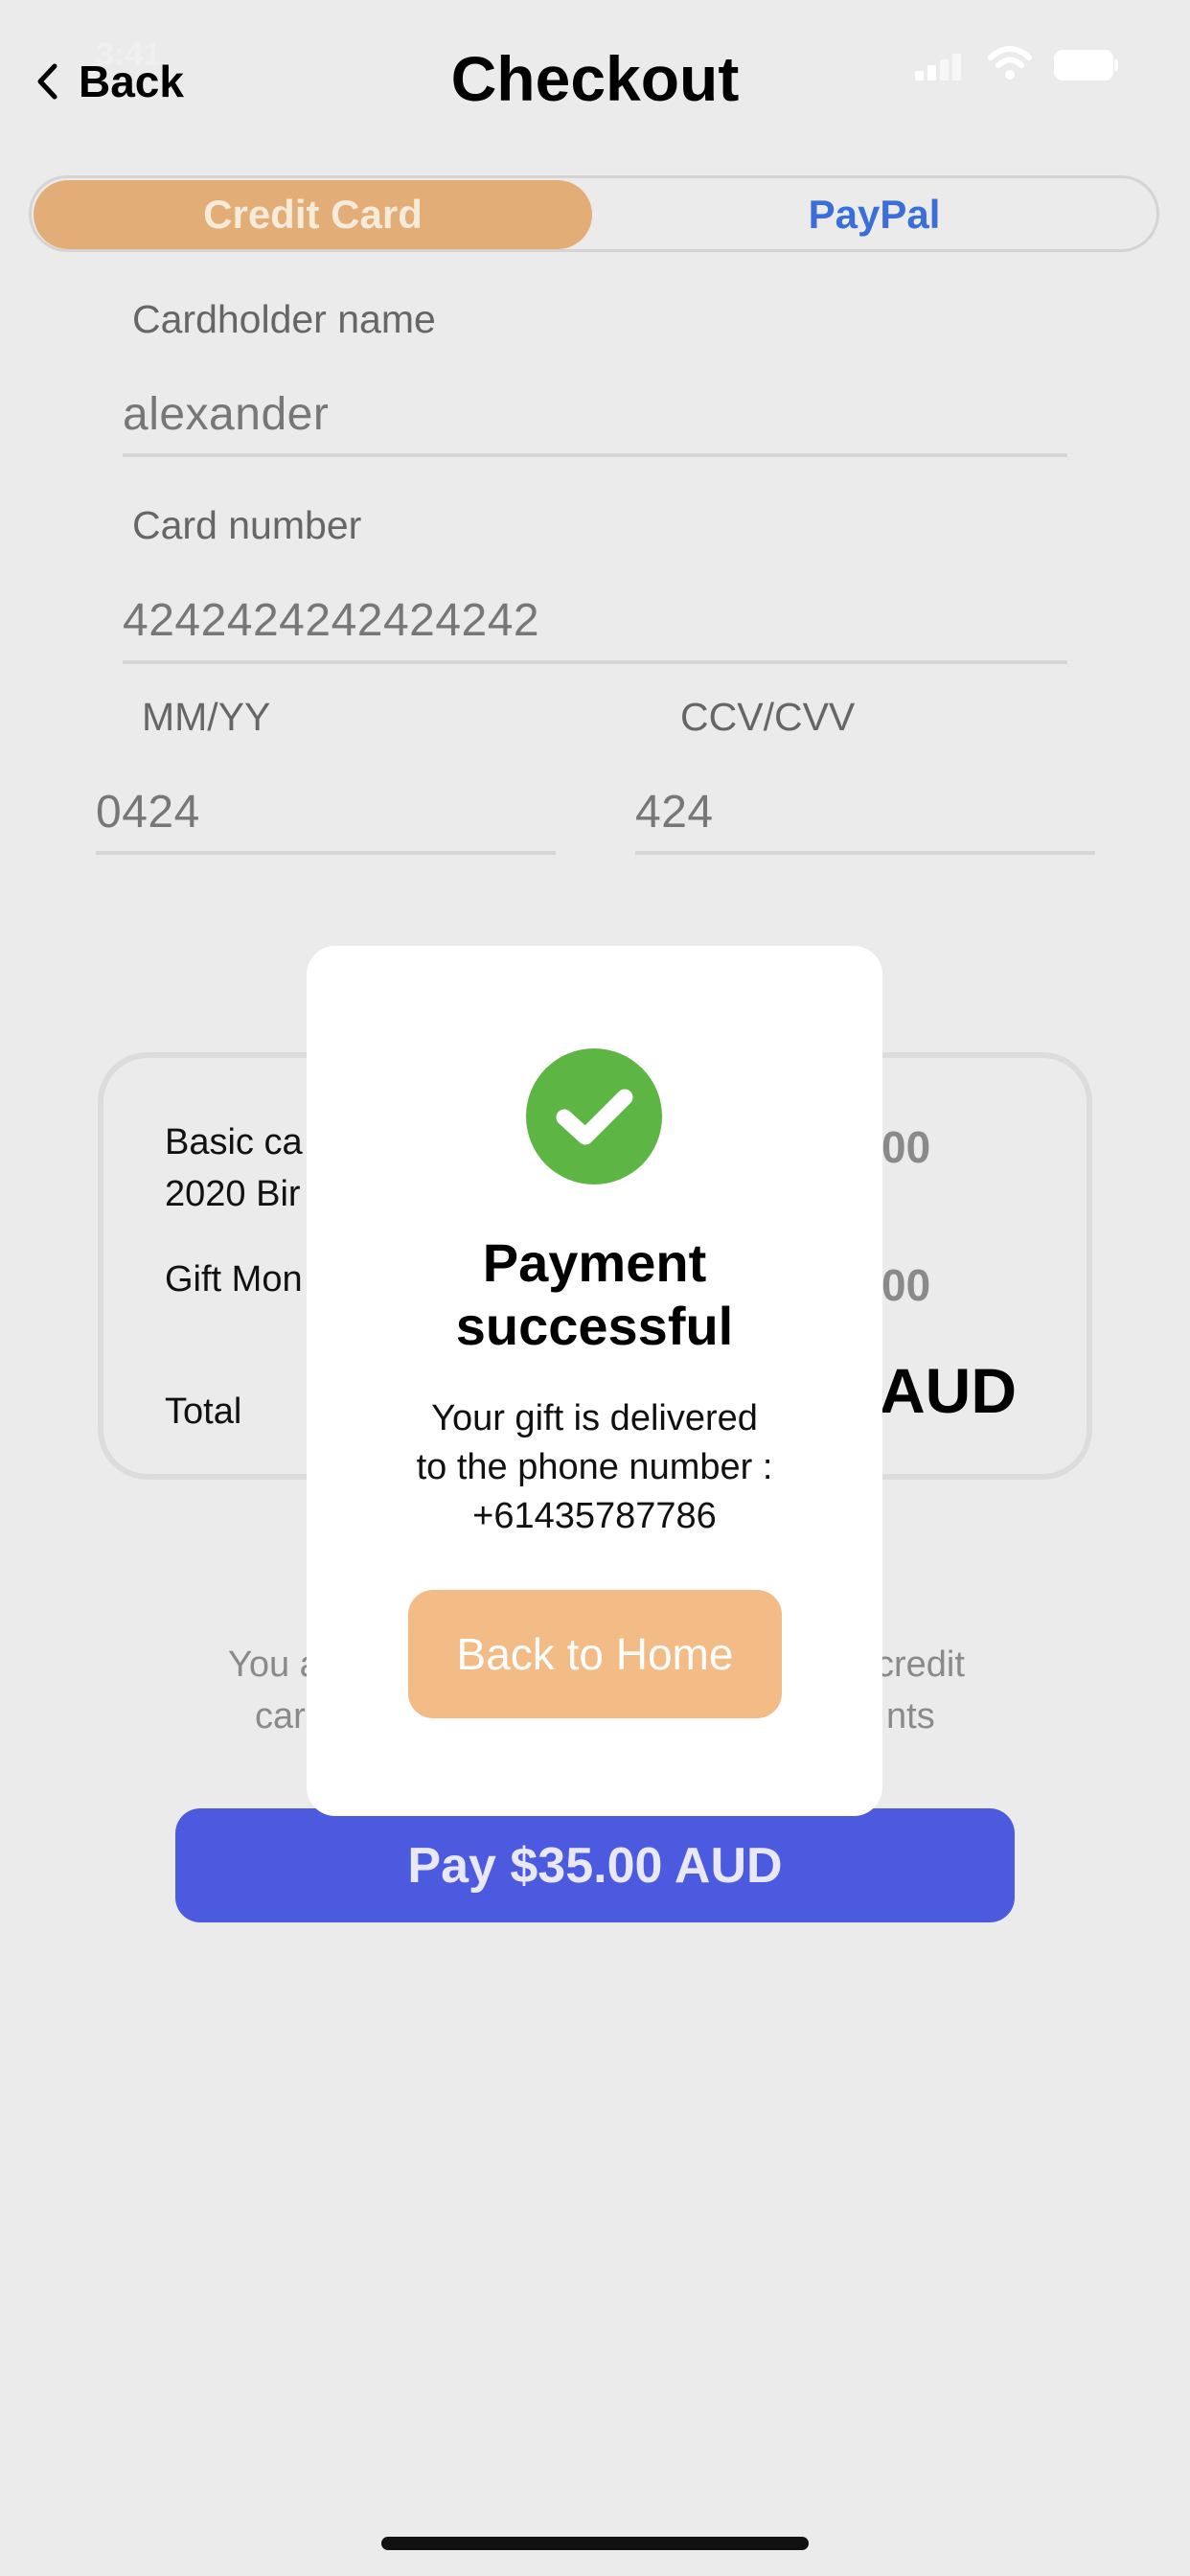  I want to click on total-label: Total, so click(203, 1412).